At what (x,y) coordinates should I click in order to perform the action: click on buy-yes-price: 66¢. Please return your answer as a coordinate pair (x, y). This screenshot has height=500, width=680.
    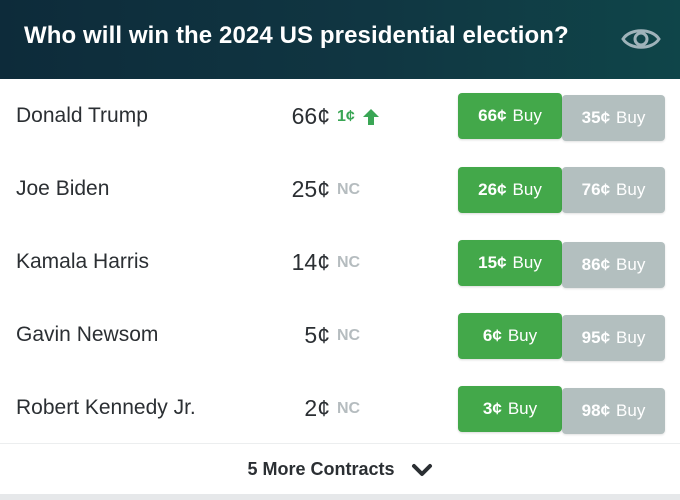
    Looking at the image, I should click on (492, 115).